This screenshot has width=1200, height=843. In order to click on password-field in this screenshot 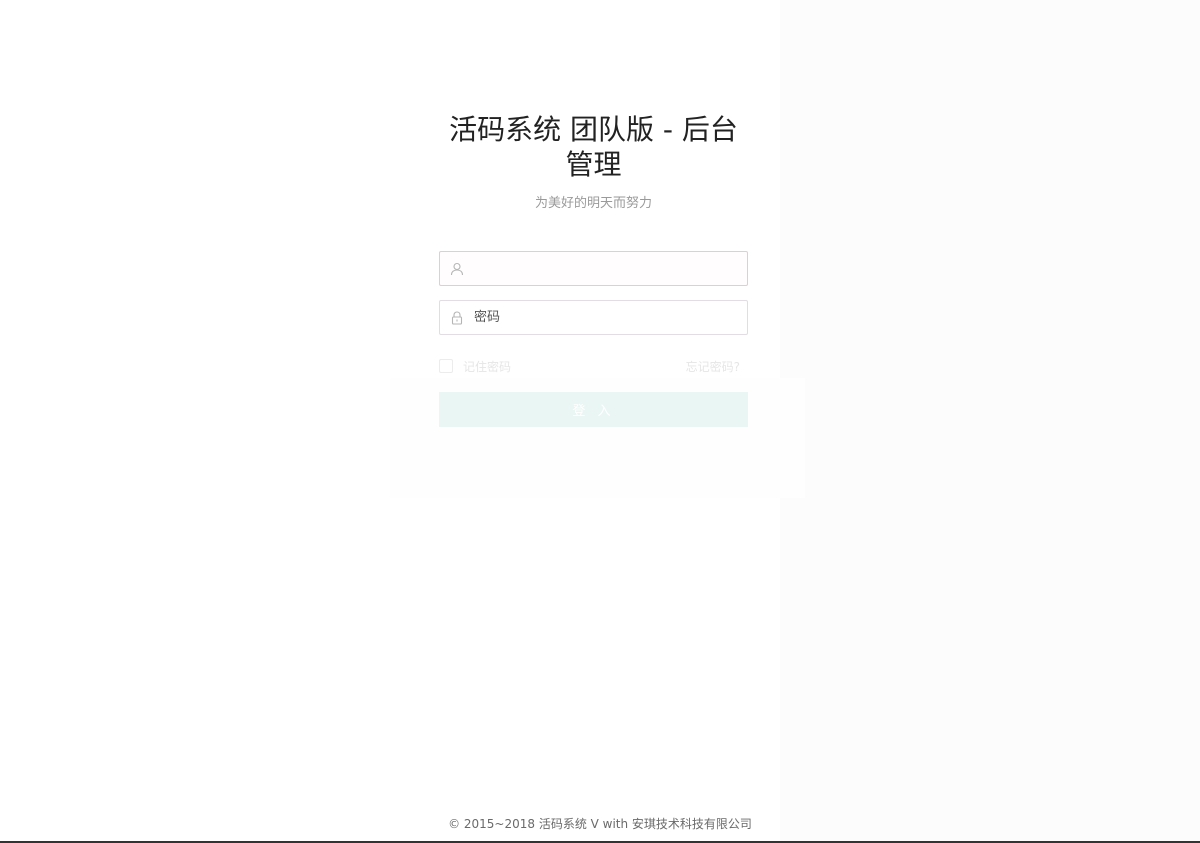, I will do `click(593, 317)`.